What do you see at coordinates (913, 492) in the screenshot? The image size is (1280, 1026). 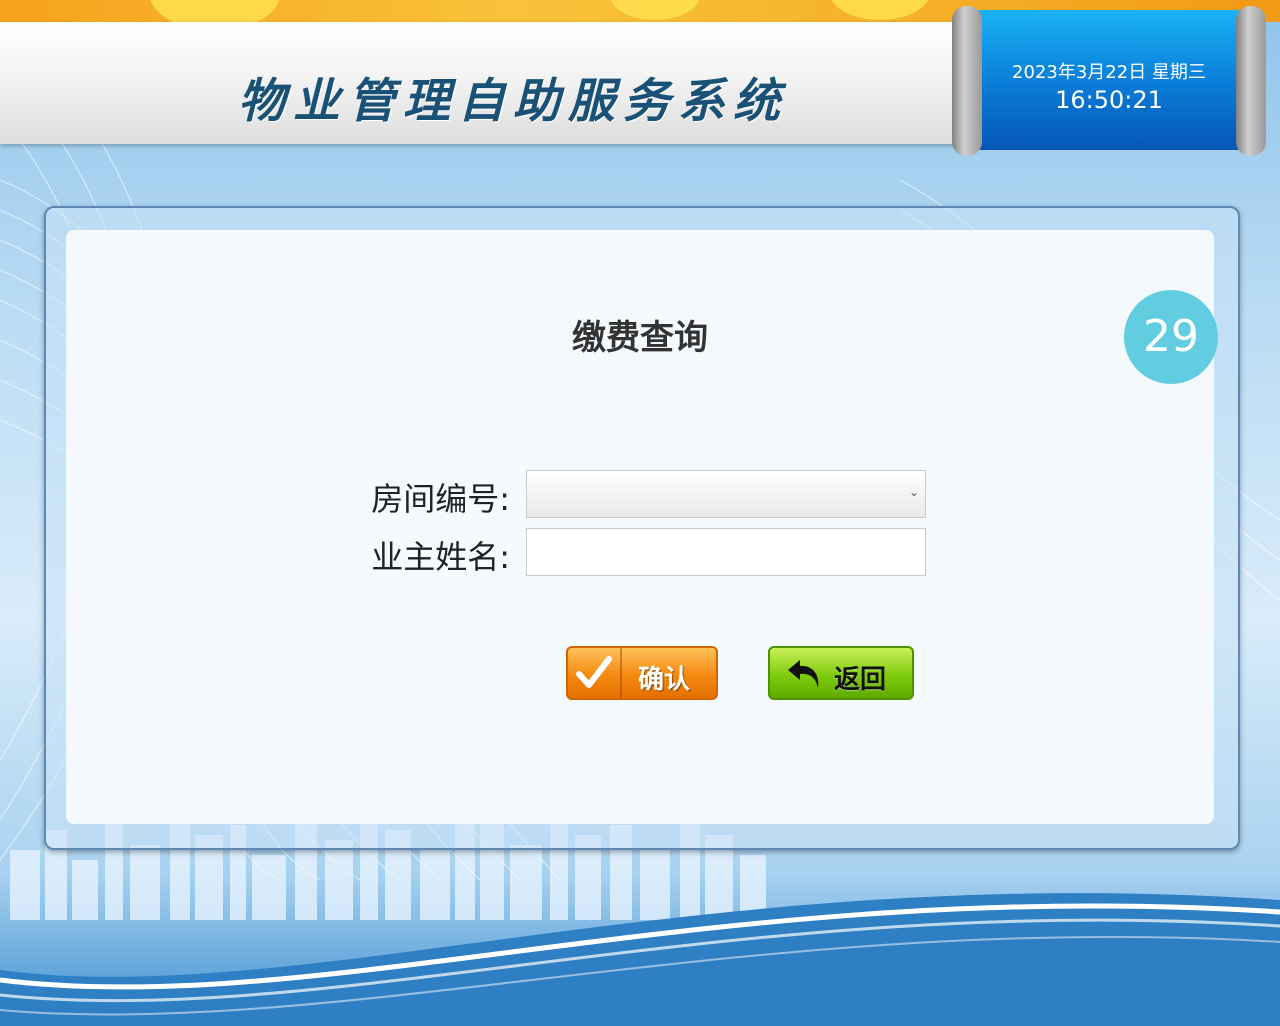 I see `chevron-down-icon: ⌄` at bounding box center [913, 492].